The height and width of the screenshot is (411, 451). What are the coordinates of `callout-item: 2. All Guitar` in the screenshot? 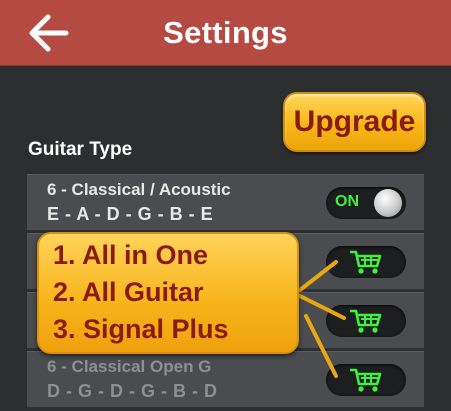 It's located at (128, 292).